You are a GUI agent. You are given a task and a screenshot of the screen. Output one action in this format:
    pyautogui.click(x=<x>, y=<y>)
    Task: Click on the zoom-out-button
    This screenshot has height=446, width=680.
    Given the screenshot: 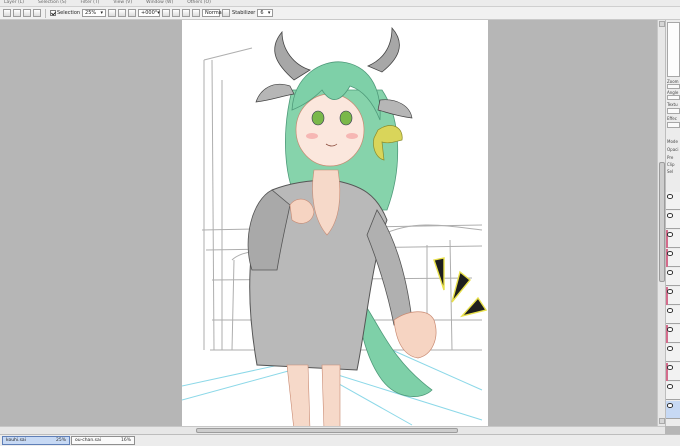 What is the action you would take?
    pyautogui.click(x=112, y=13)
    